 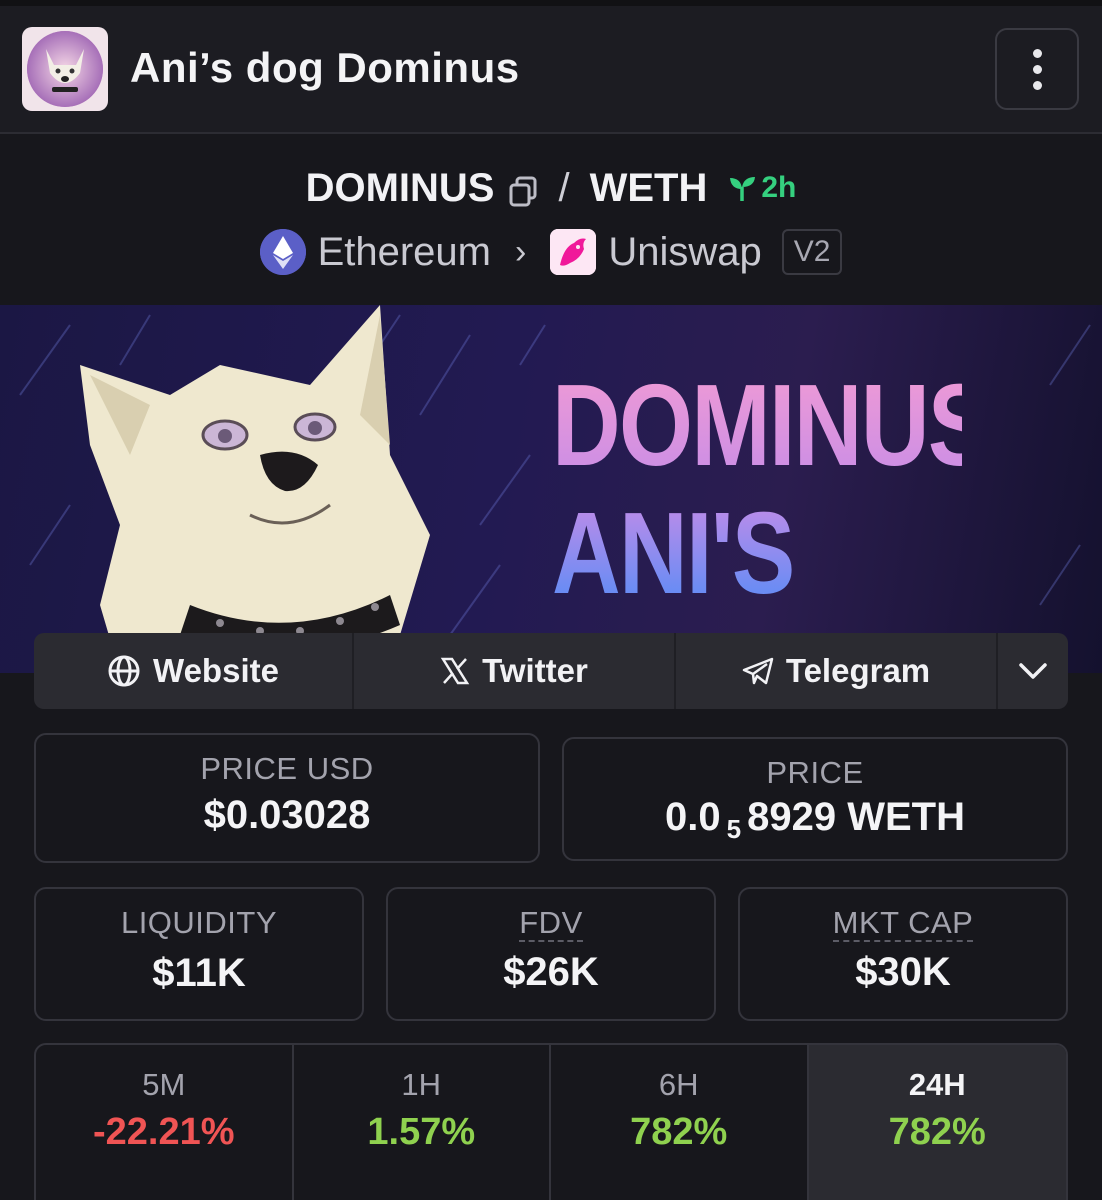 I want to click on tab-6h-value: 782%, so click(x=679, y=1132).